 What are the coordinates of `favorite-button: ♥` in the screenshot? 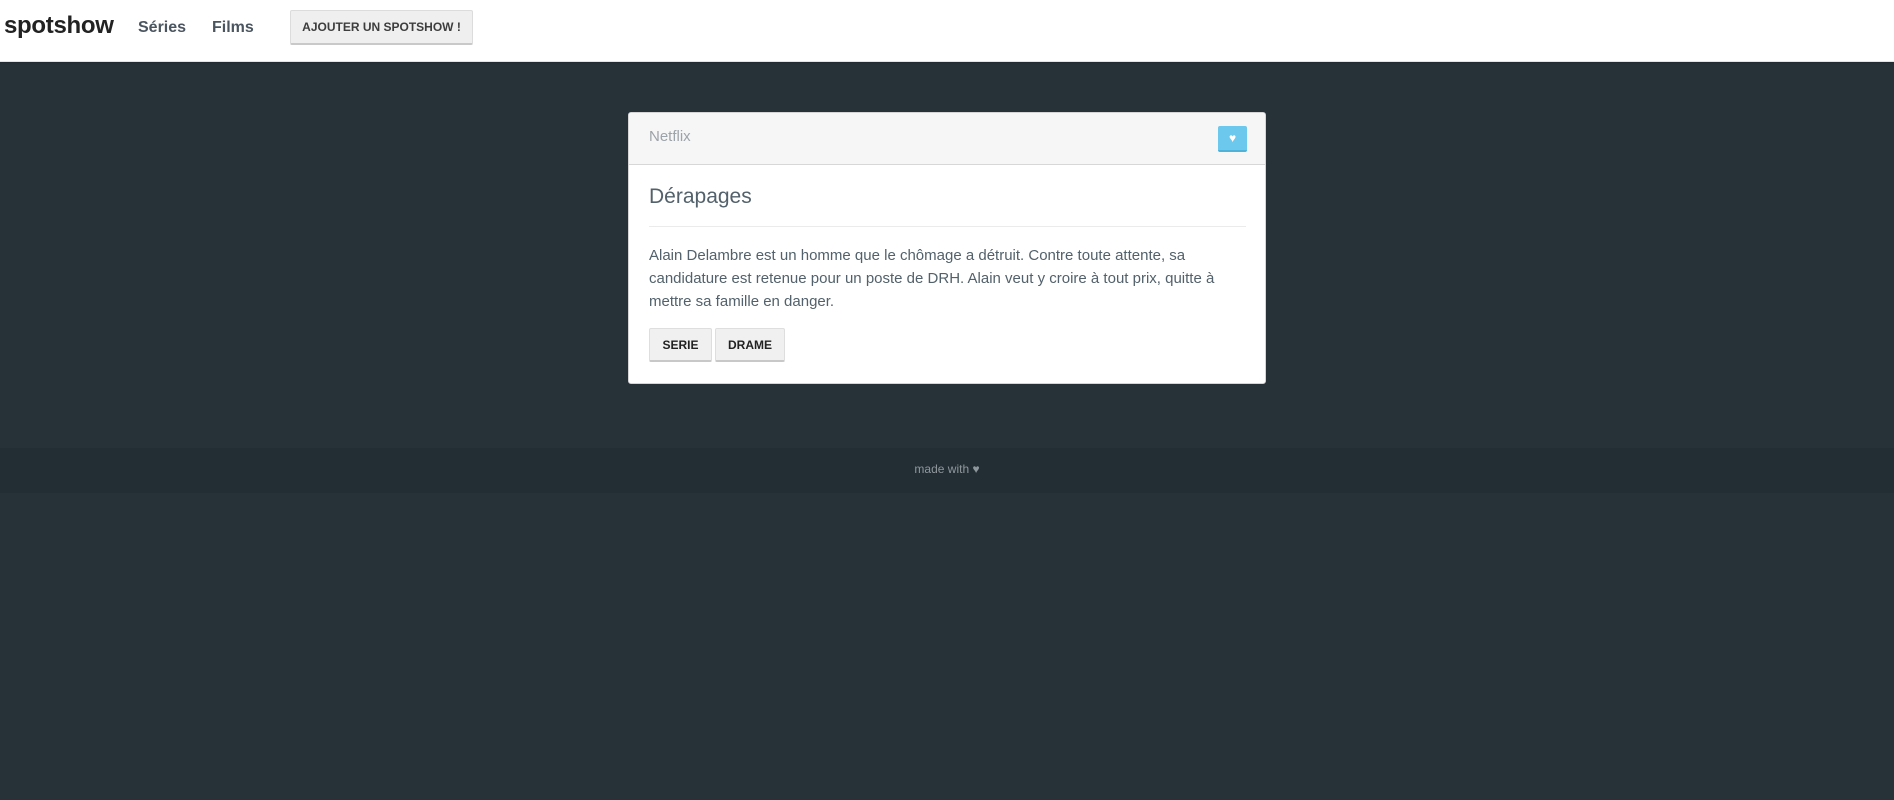 It's located at (1232, 139).